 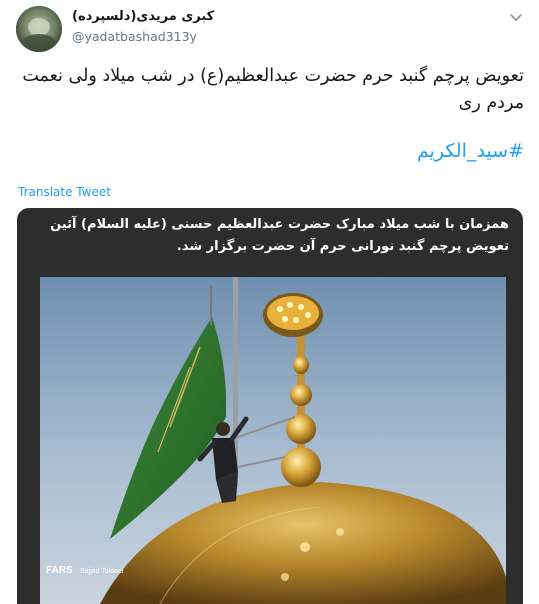 What do you see at coordinates (64, 192) in the screenshot?
I see `translate-tweet-link: Translate Tweet` at bounding box center [64, 192].